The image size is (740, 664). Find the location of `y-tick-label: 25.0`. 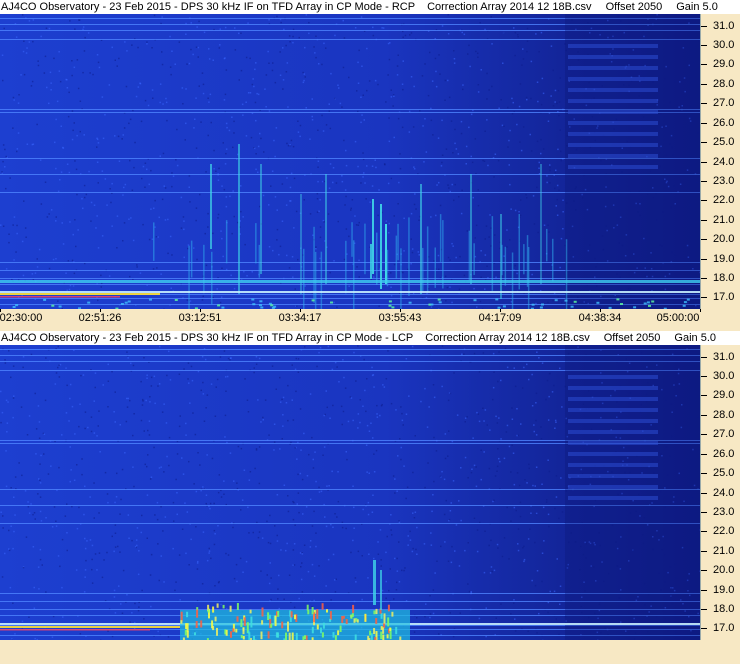

y-tick-label: 25.0 is located at coordinates (724, 473).